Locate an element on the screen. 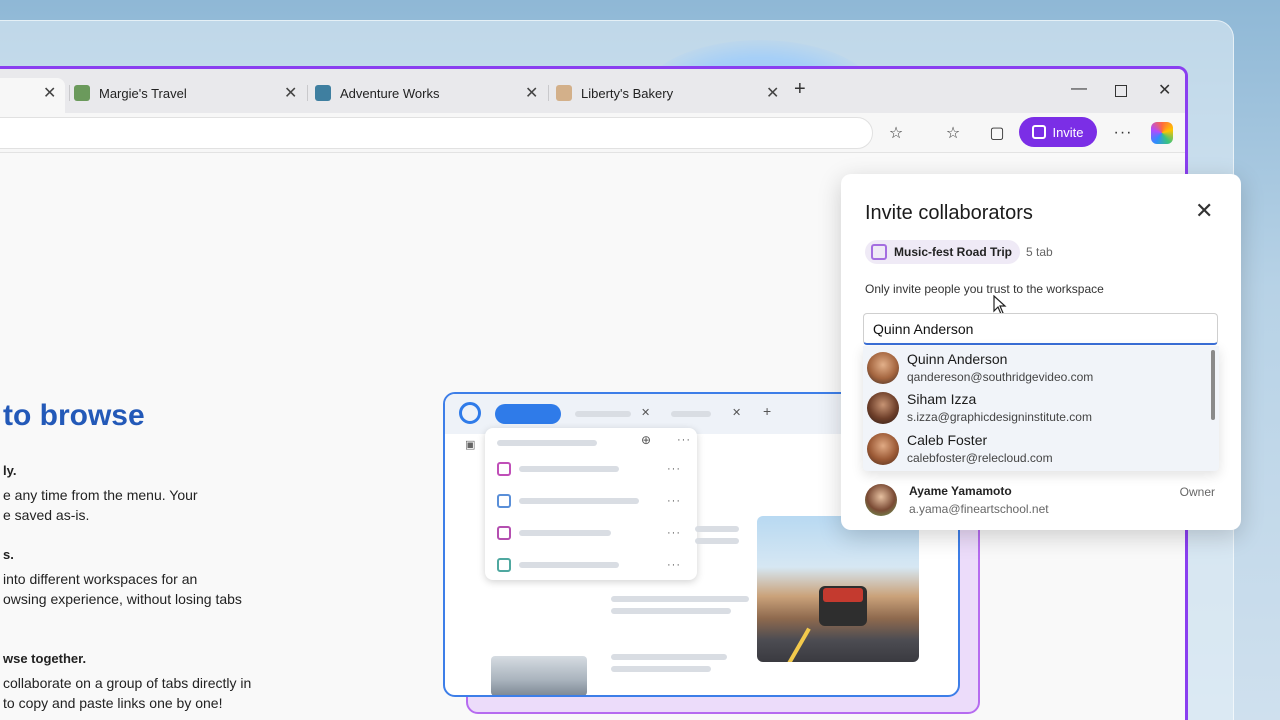 The width and height of the screenshot is (1280, 720). workspace-name: Music-fest Road Trip is located at coordinates (953, 252).